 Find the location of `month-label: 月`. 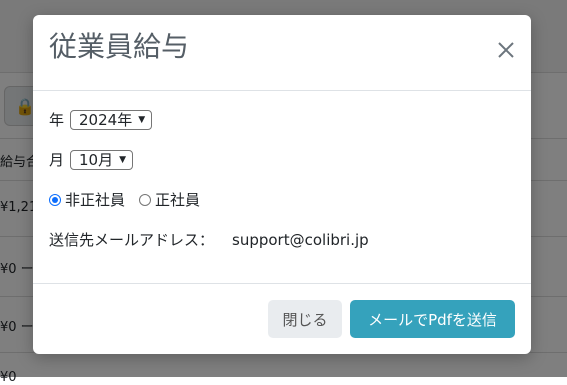

month-label: 月 is located at coordinates (57, 160).